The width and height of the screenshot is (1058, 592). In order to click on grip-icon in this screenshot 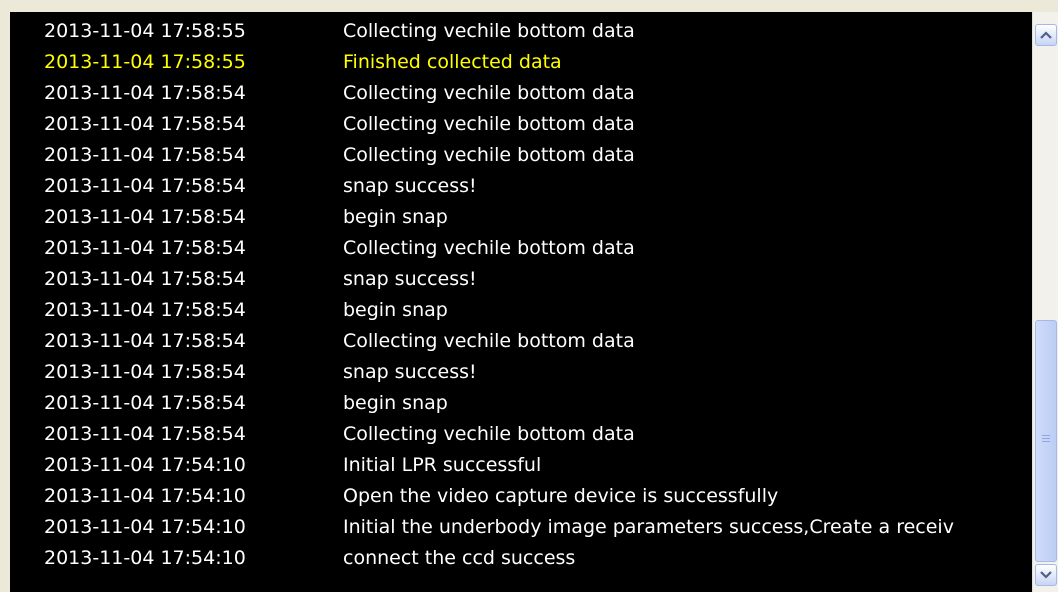, I will do `click(1046, 439)`.